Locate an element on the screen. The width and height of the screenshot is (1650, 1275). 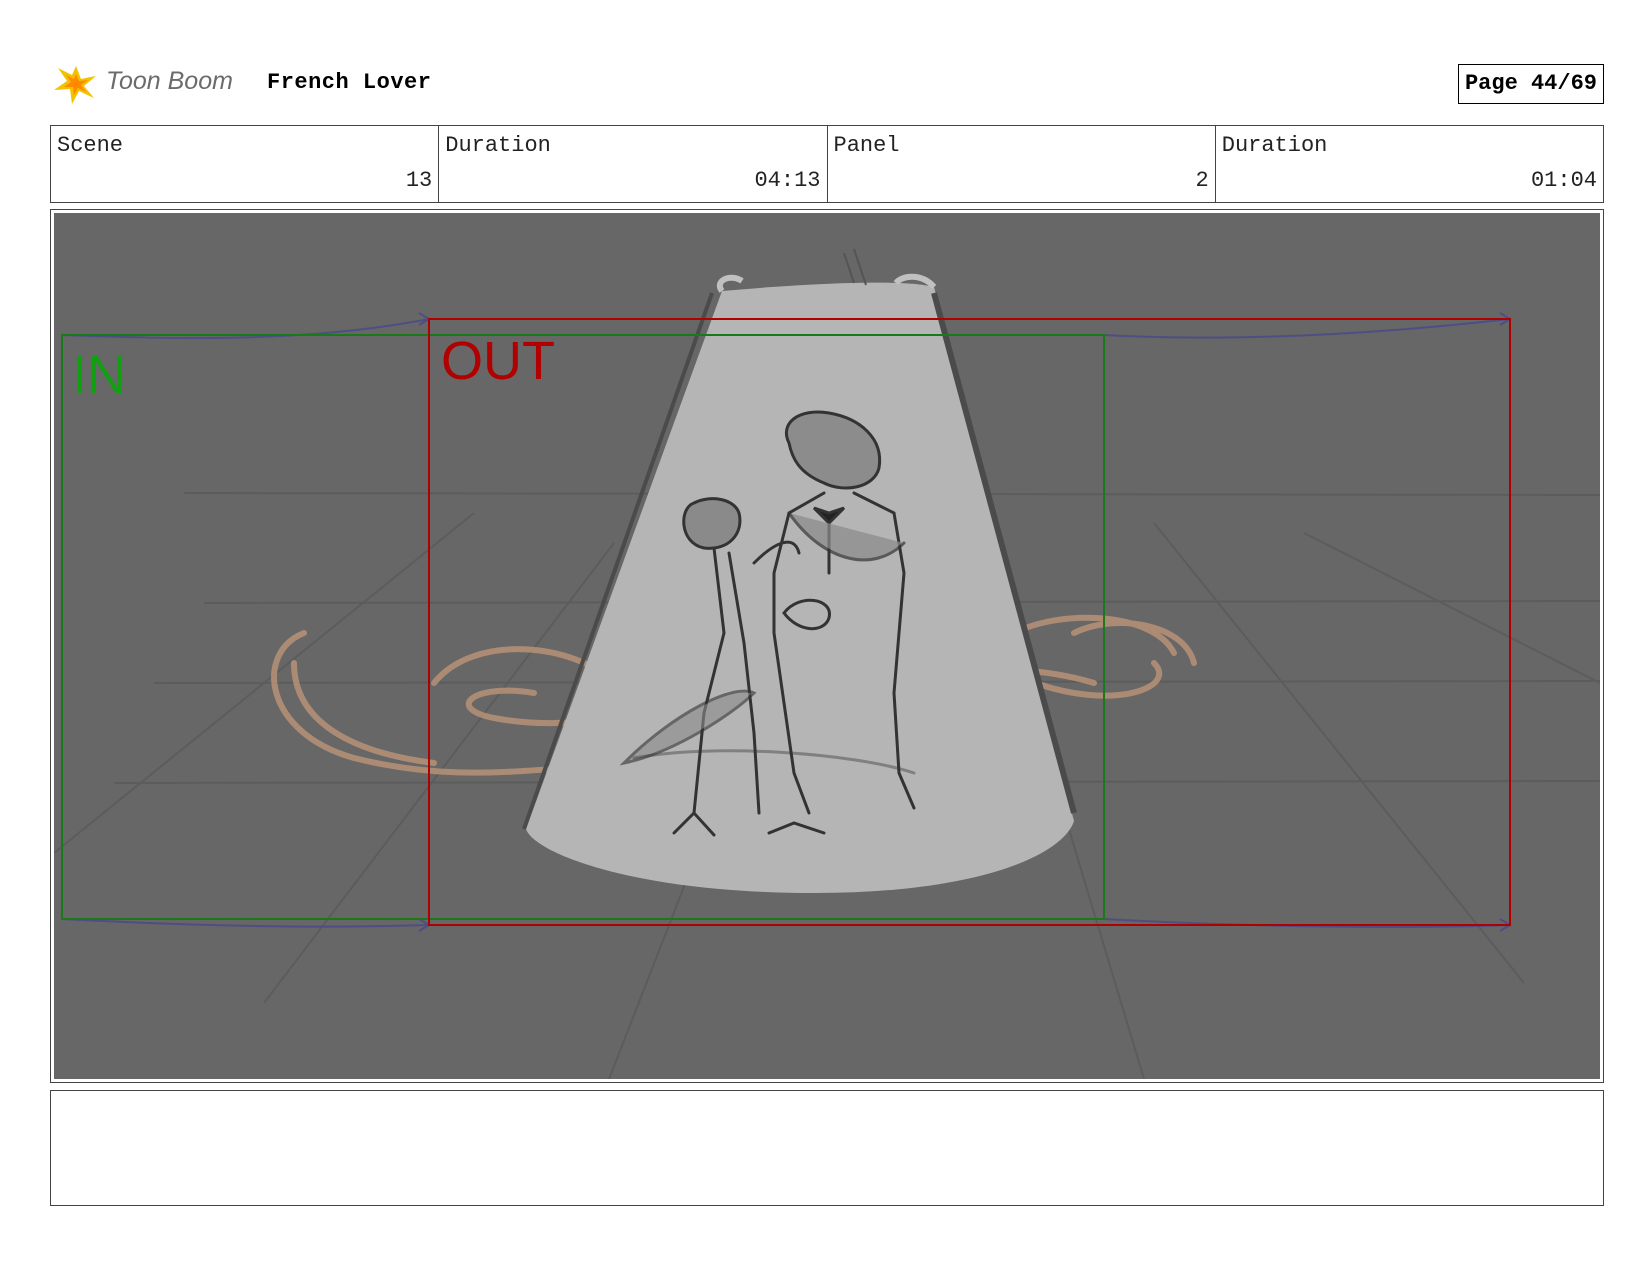
panel-cell: Panel 2 is located at coordinates (1022, 164).